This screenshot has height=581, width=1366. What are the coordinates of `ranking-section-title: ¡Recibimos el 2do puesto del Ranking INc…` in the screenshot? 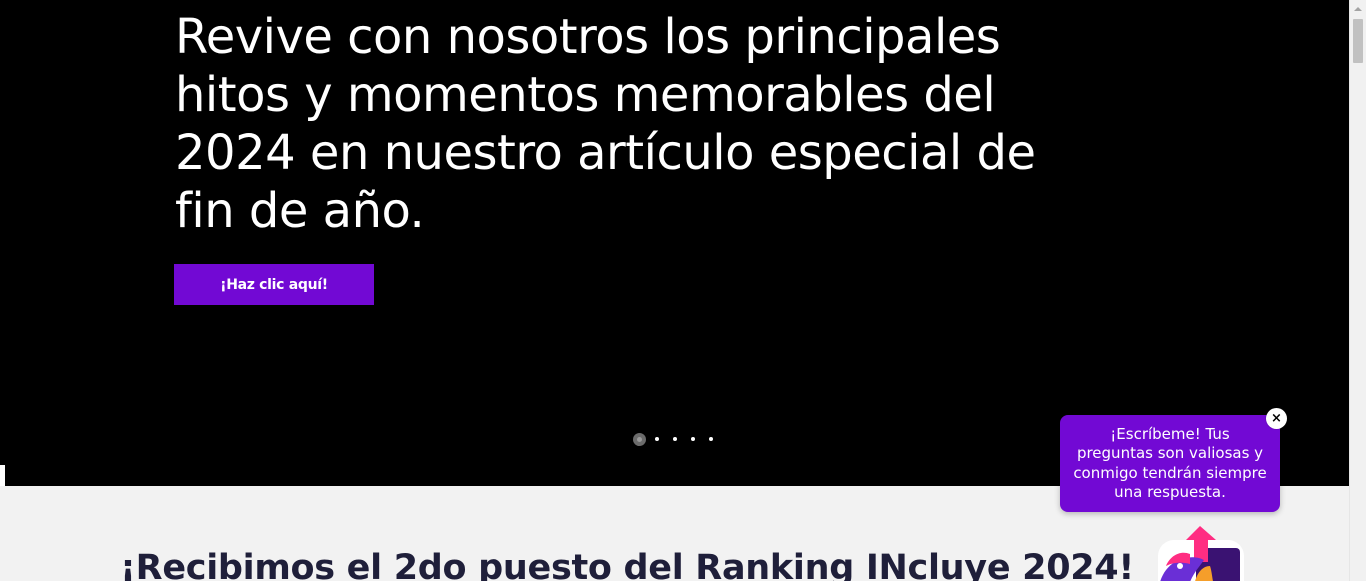 It's located at (627, 564).